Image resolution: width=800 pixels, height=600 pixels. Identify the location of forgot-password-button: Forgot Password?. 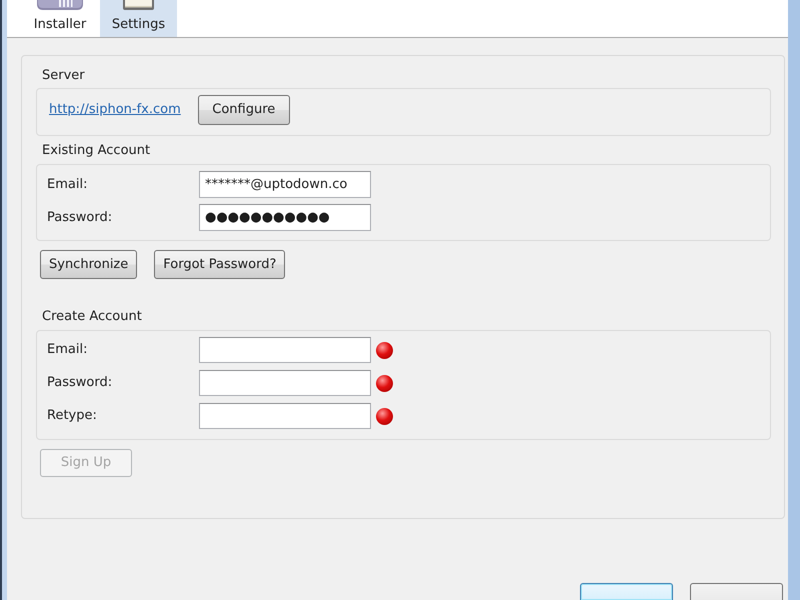
(220, 264).